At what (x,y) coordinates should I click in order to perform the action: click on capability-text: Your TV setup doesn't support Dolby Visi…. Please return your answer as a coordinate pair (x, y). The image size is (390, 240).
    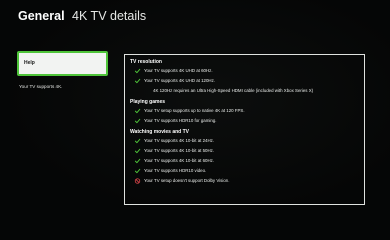
    Looking at the image, I should click on (187, 180).